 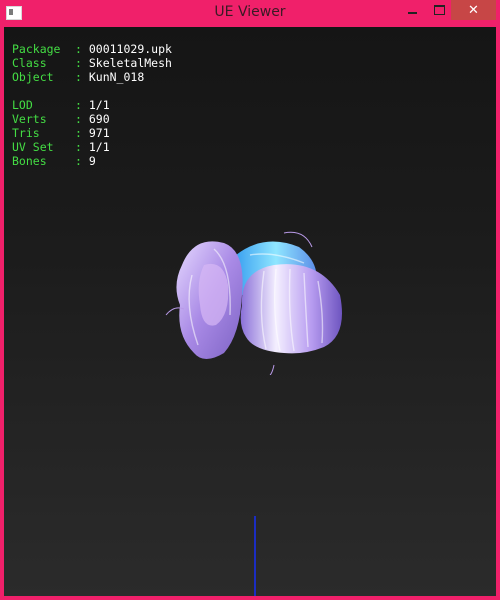 What do you see at coordinates (22, 105) in the screenshot?
I see `info-label: LOD` at bounding box center [22, 105].